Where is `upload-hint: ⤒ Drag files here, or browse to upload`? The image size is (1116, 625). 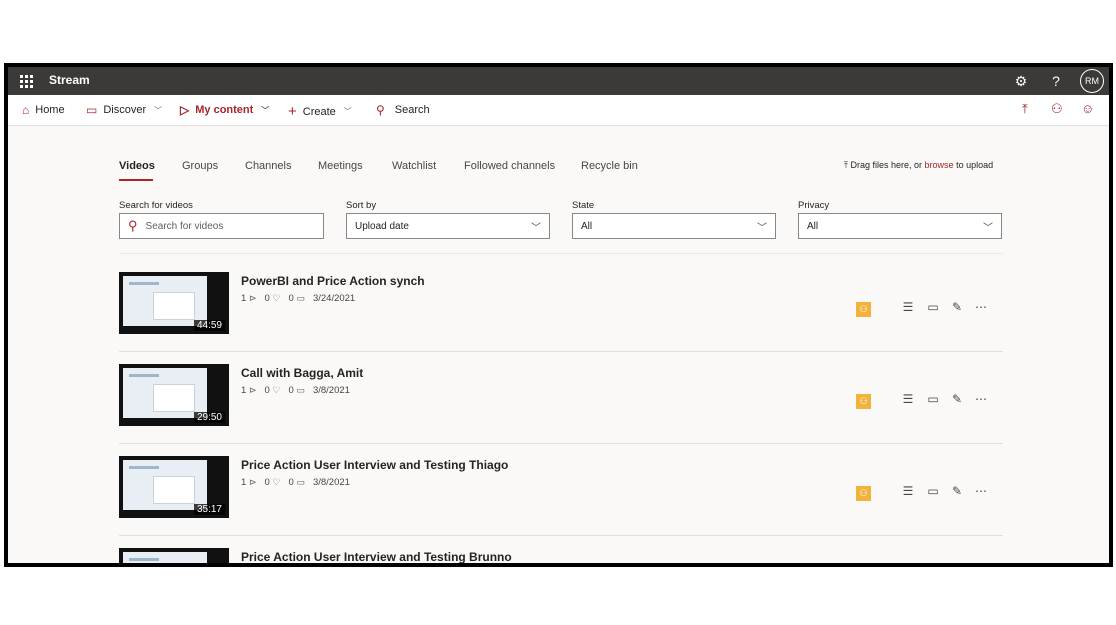
upload-hint: ⤒ Drag files here, or browse to upload is located at coordinates (918, 165).